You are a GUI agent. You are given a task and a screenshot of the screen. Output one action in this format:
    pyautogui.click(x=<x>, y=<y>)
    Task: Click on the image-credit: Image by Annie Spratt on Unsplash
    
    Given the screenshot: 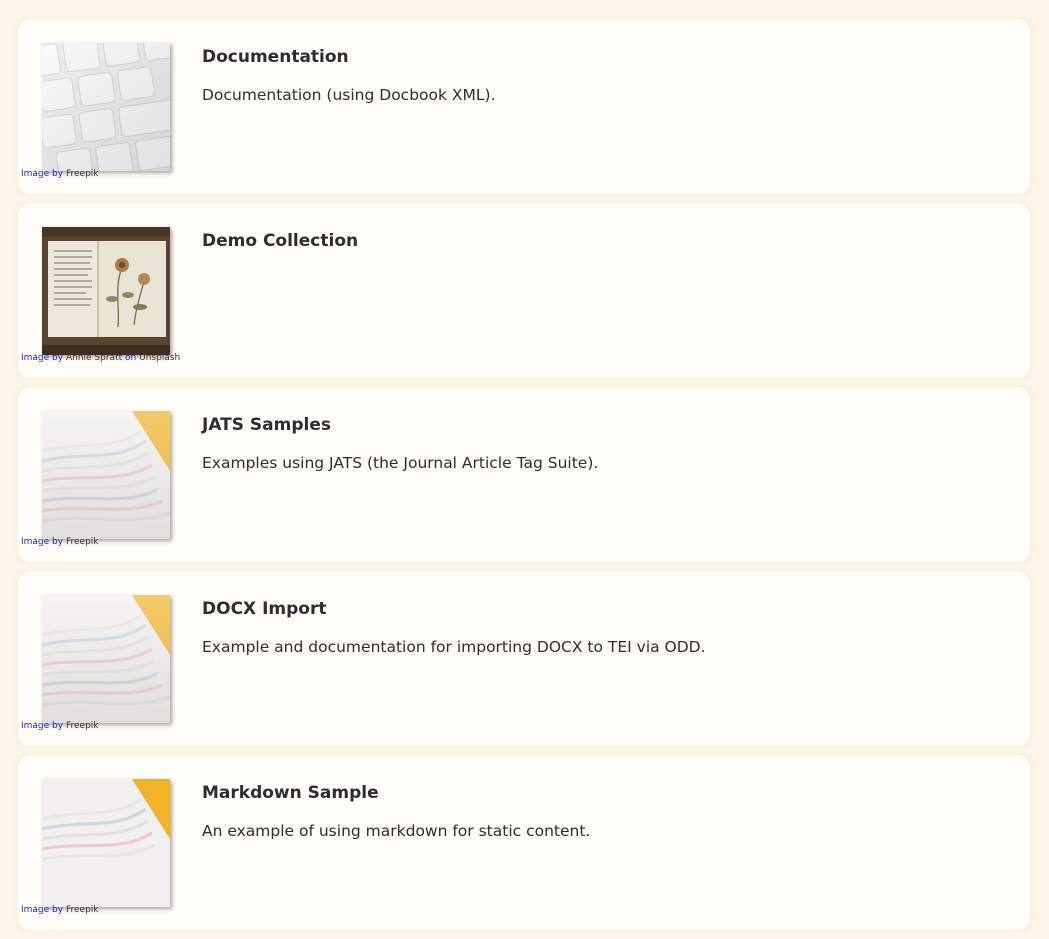 What is the action you would take?
    pyautogui.click(x=100, y=358)
    